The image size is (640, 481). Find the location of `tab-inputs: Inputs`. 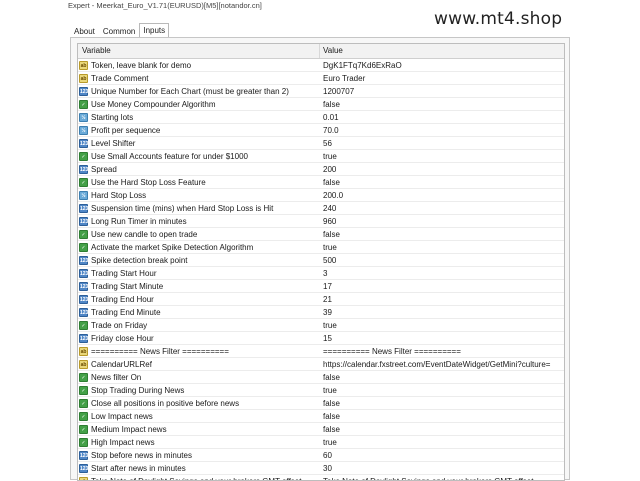

tab-inputs: Inputs is located at coordinates (154, 30).